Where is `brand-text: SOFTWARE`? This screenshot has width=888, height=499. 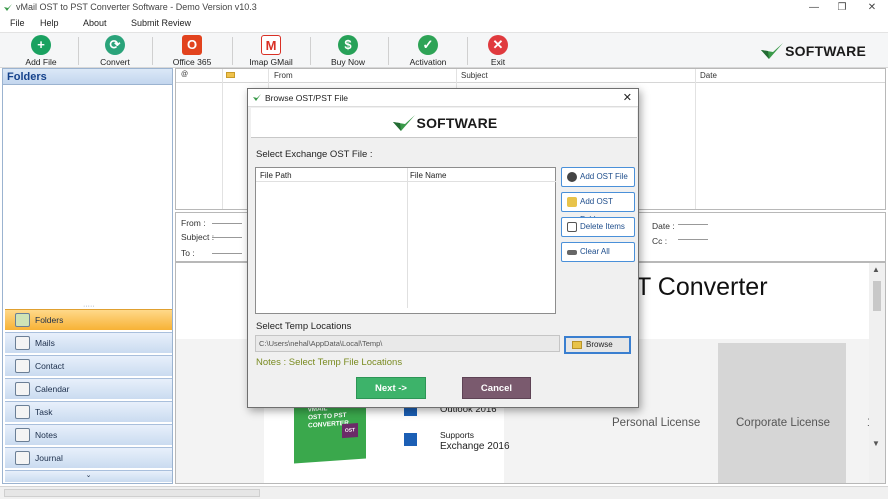 brand-text: SOFTWARE is located at coordinates (825, 51).